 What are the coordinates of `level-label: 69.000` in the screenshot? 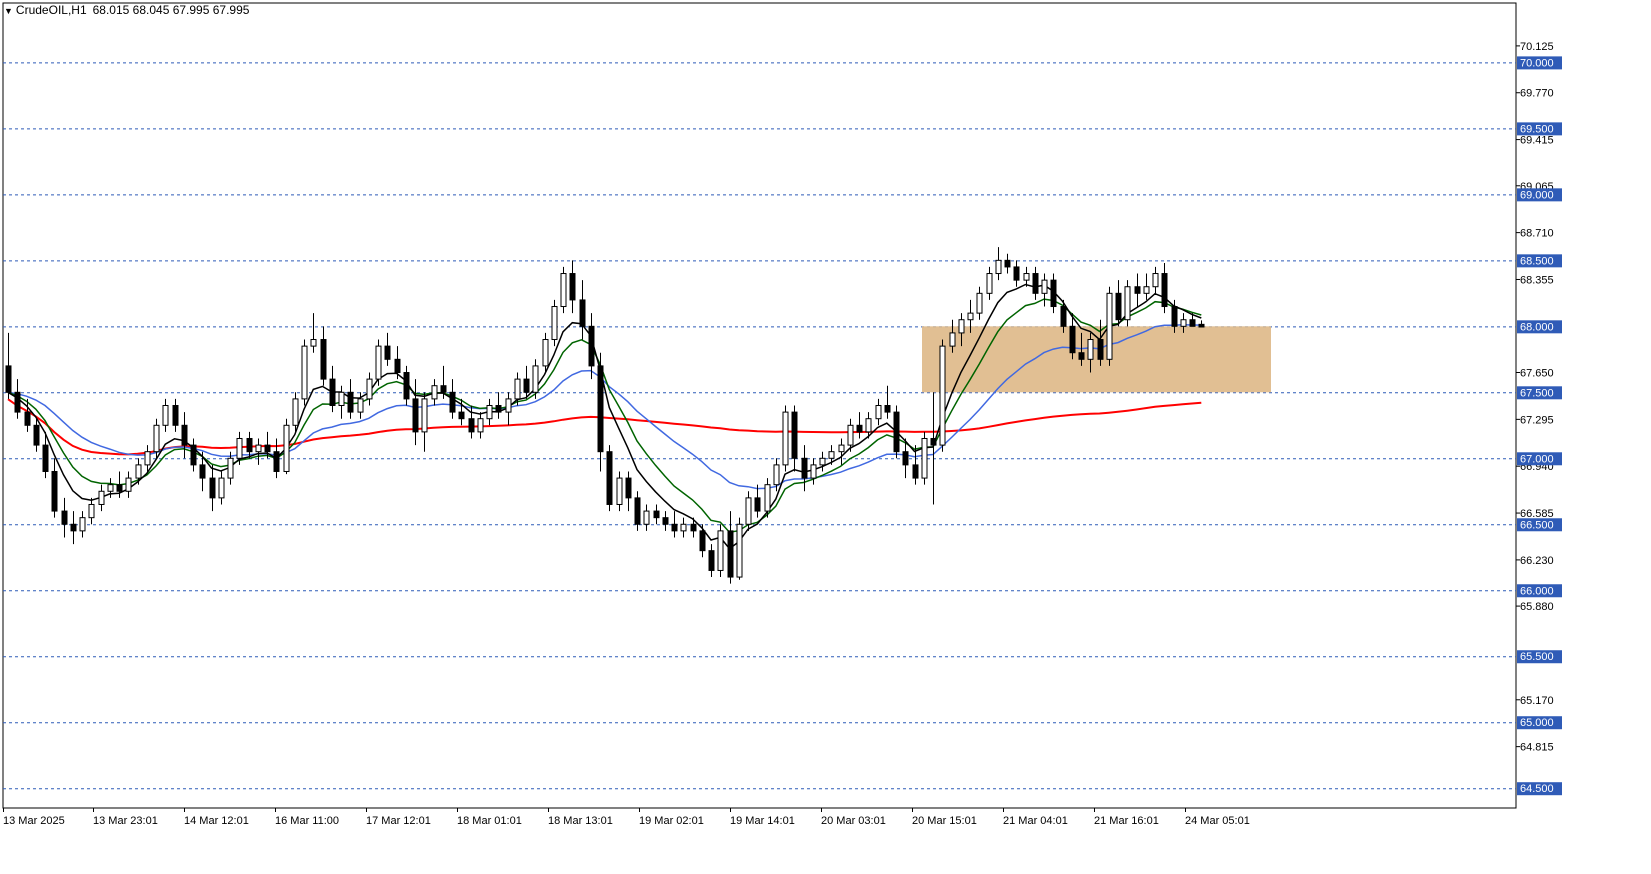 It's located at (1537, 195).